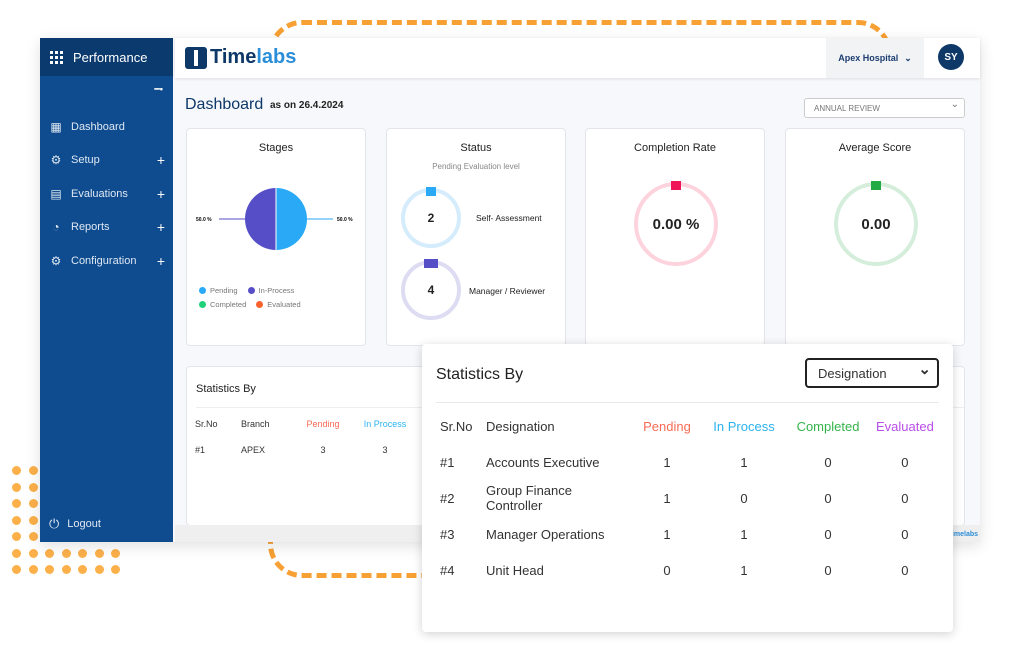  Describe the element at coordinates (158, 89) in the screenshot. I see `pin-icon: ━▪` at that location.